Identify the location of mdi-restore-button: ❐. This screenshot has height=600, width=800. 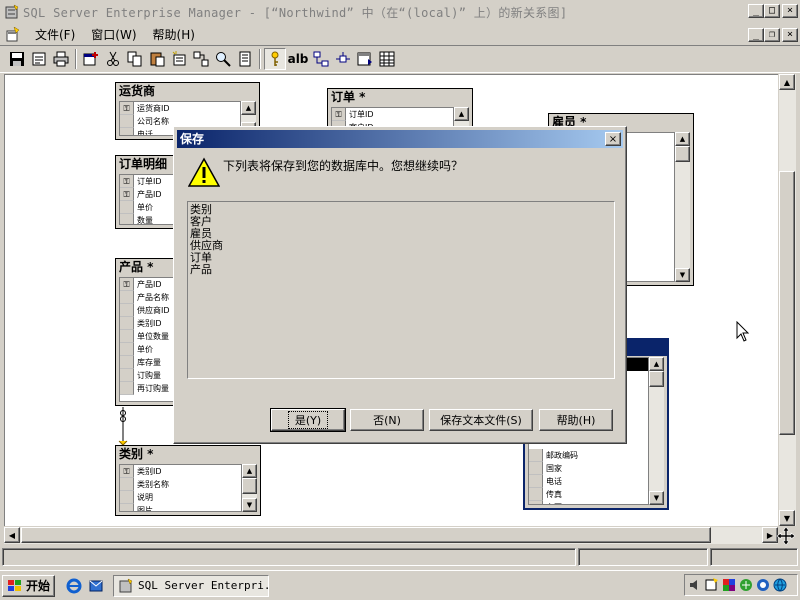
(772, 35).